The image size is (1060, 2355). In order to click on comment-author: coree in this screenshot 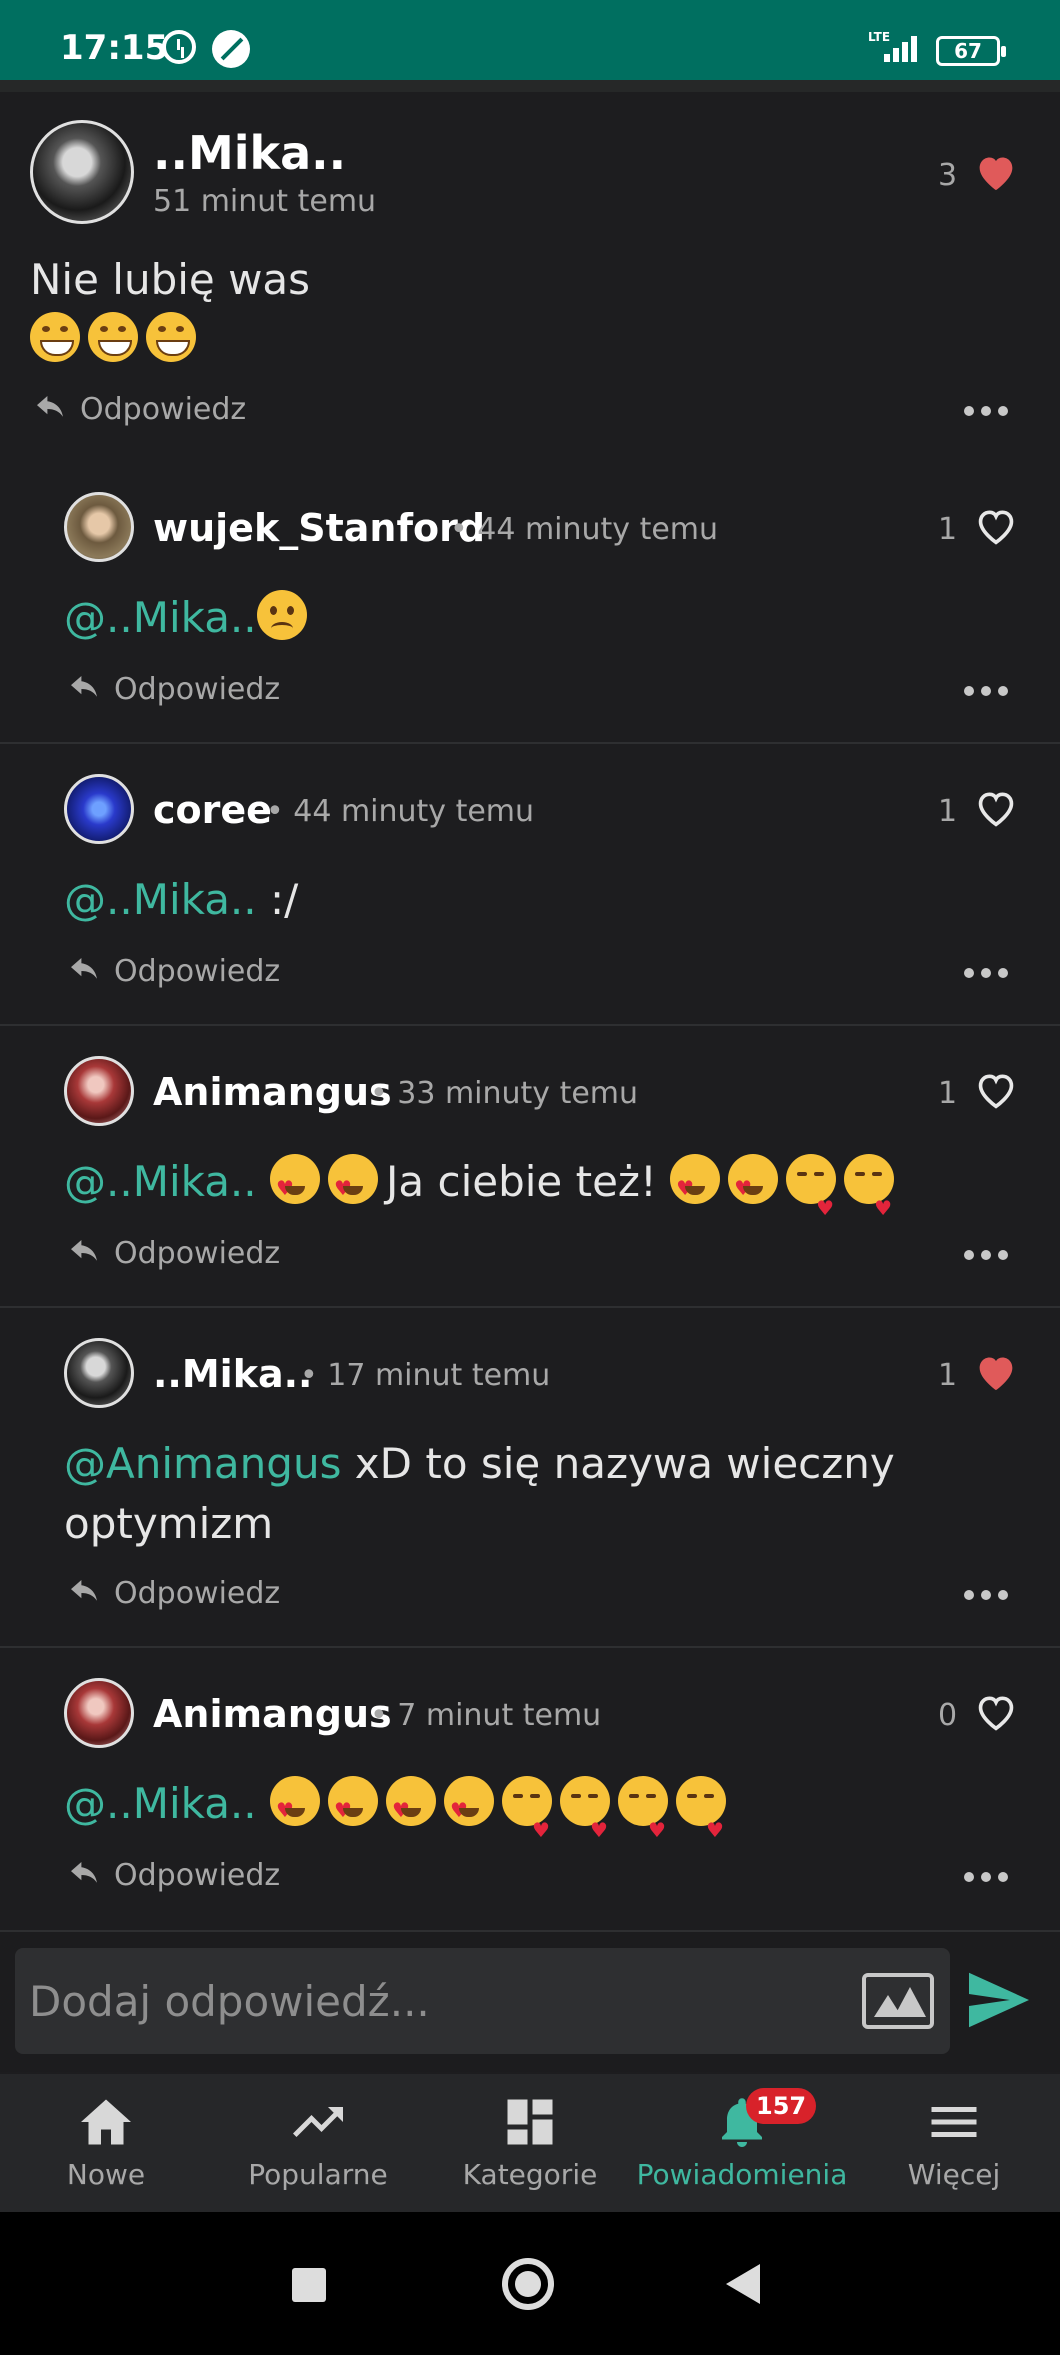, I will do `click(212, 810)`.